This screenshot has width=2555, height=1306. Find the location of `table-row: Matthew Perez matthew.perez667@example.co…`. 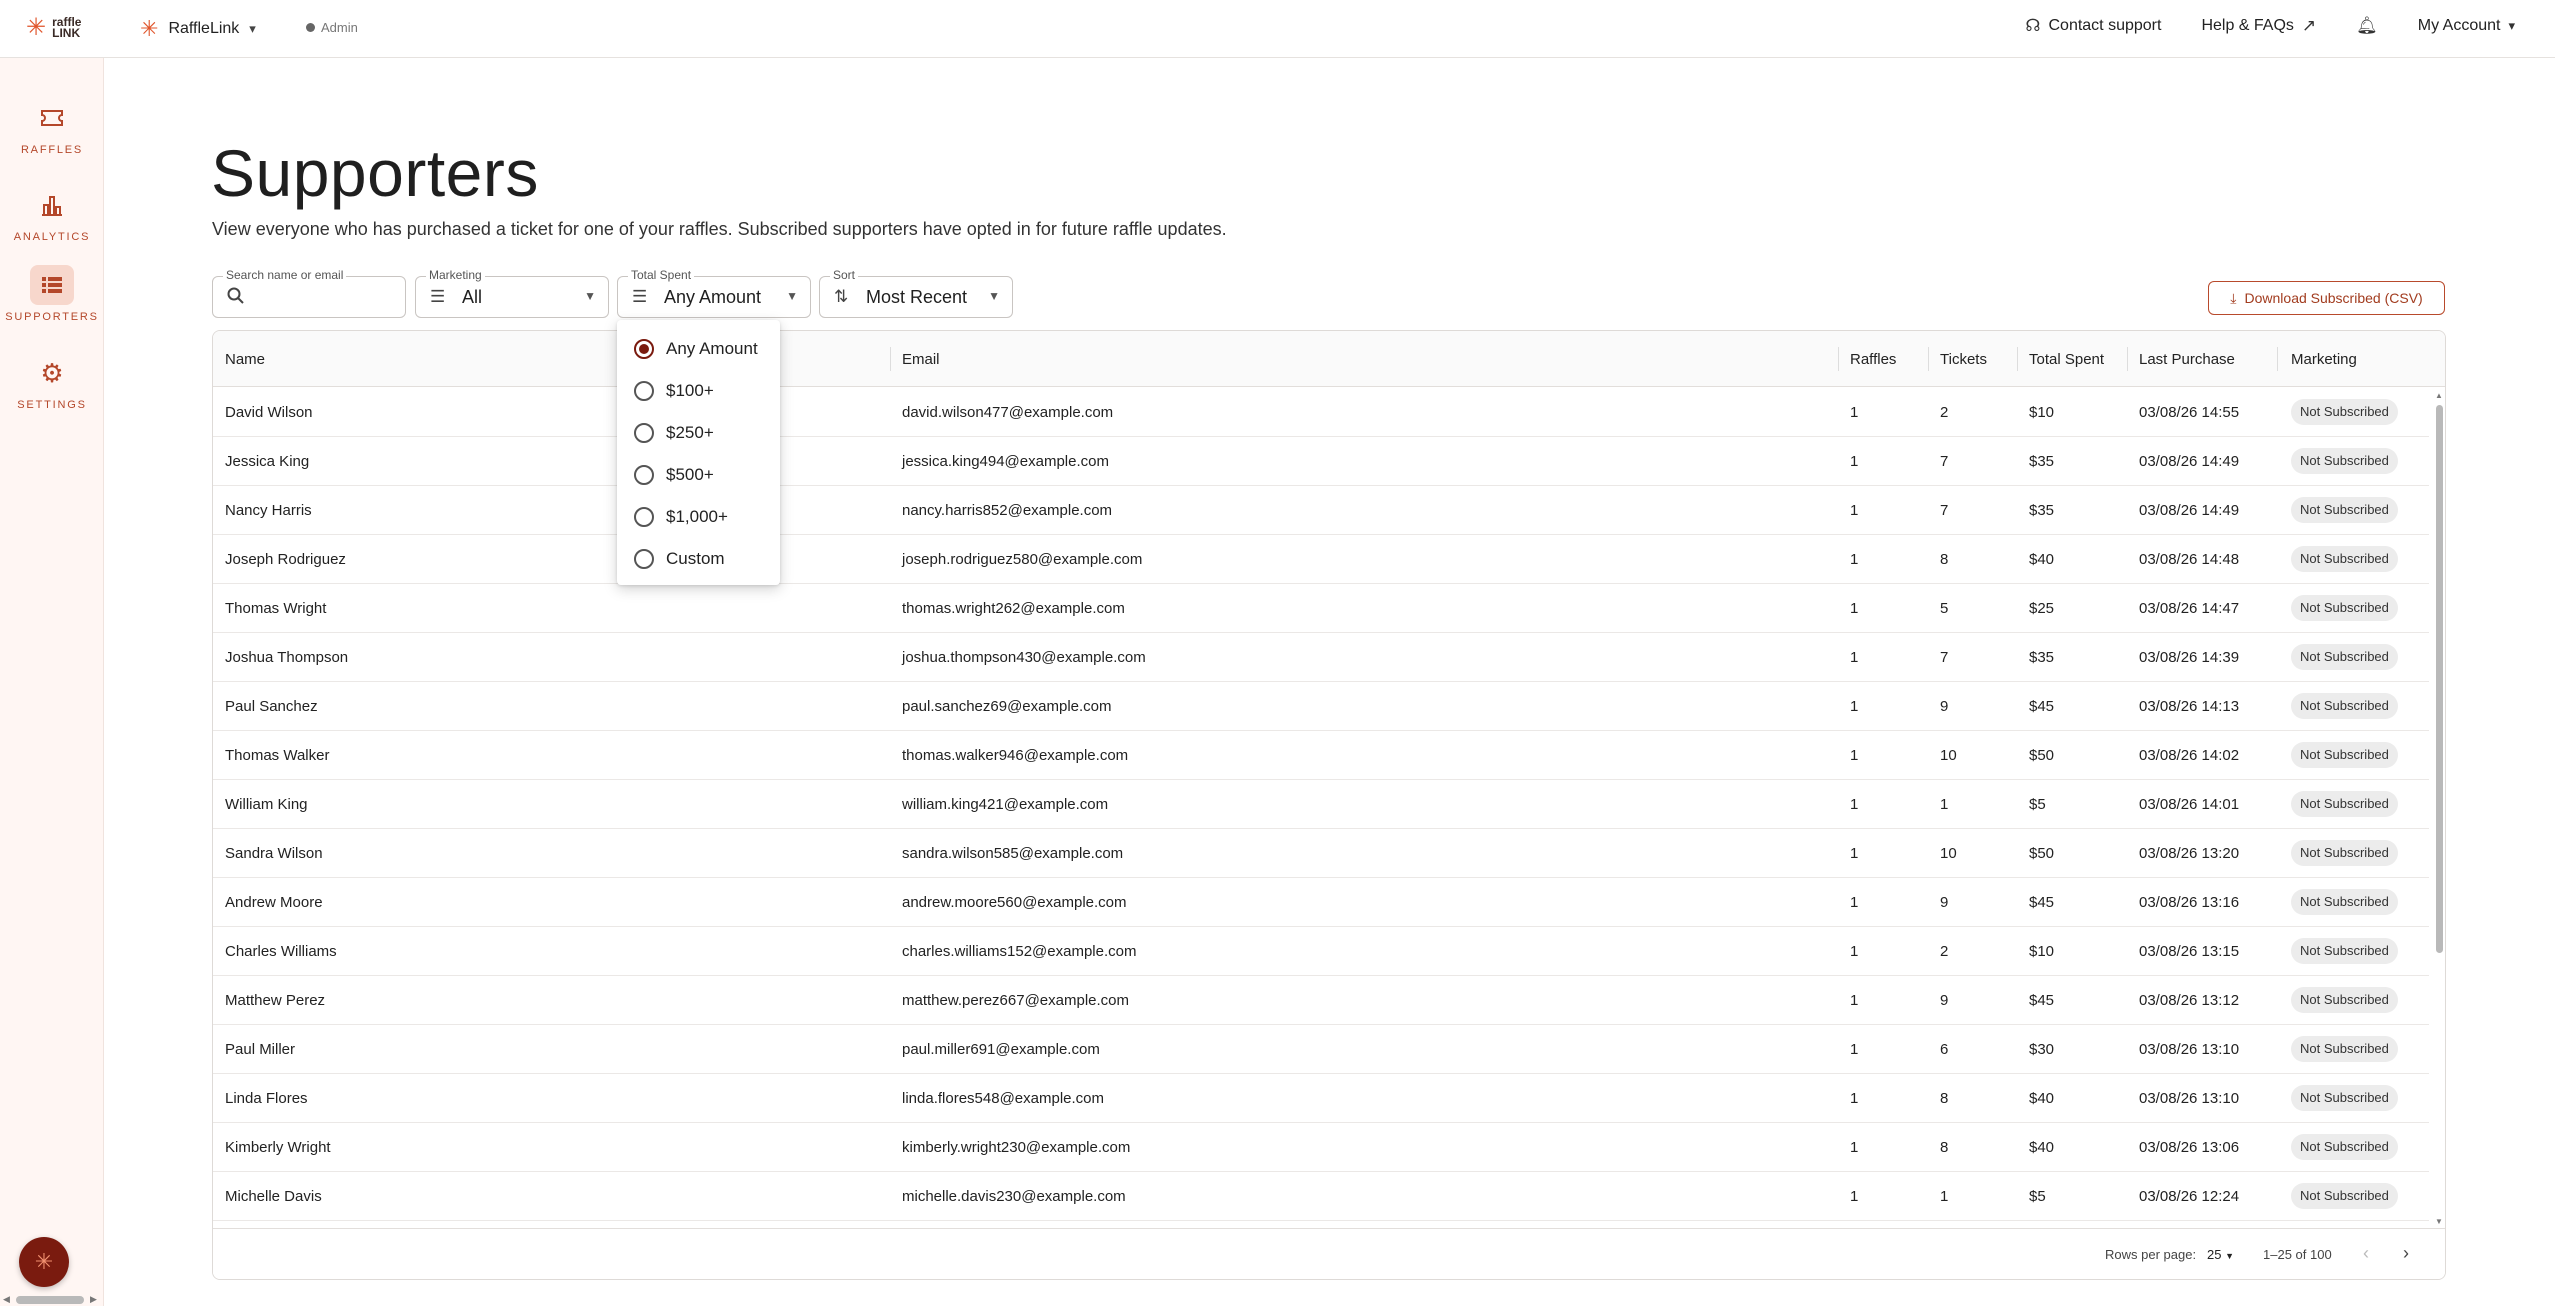

table-row: Matthew Perez matthew.perez667@example.co… is located at coordinates (1321, 1000).